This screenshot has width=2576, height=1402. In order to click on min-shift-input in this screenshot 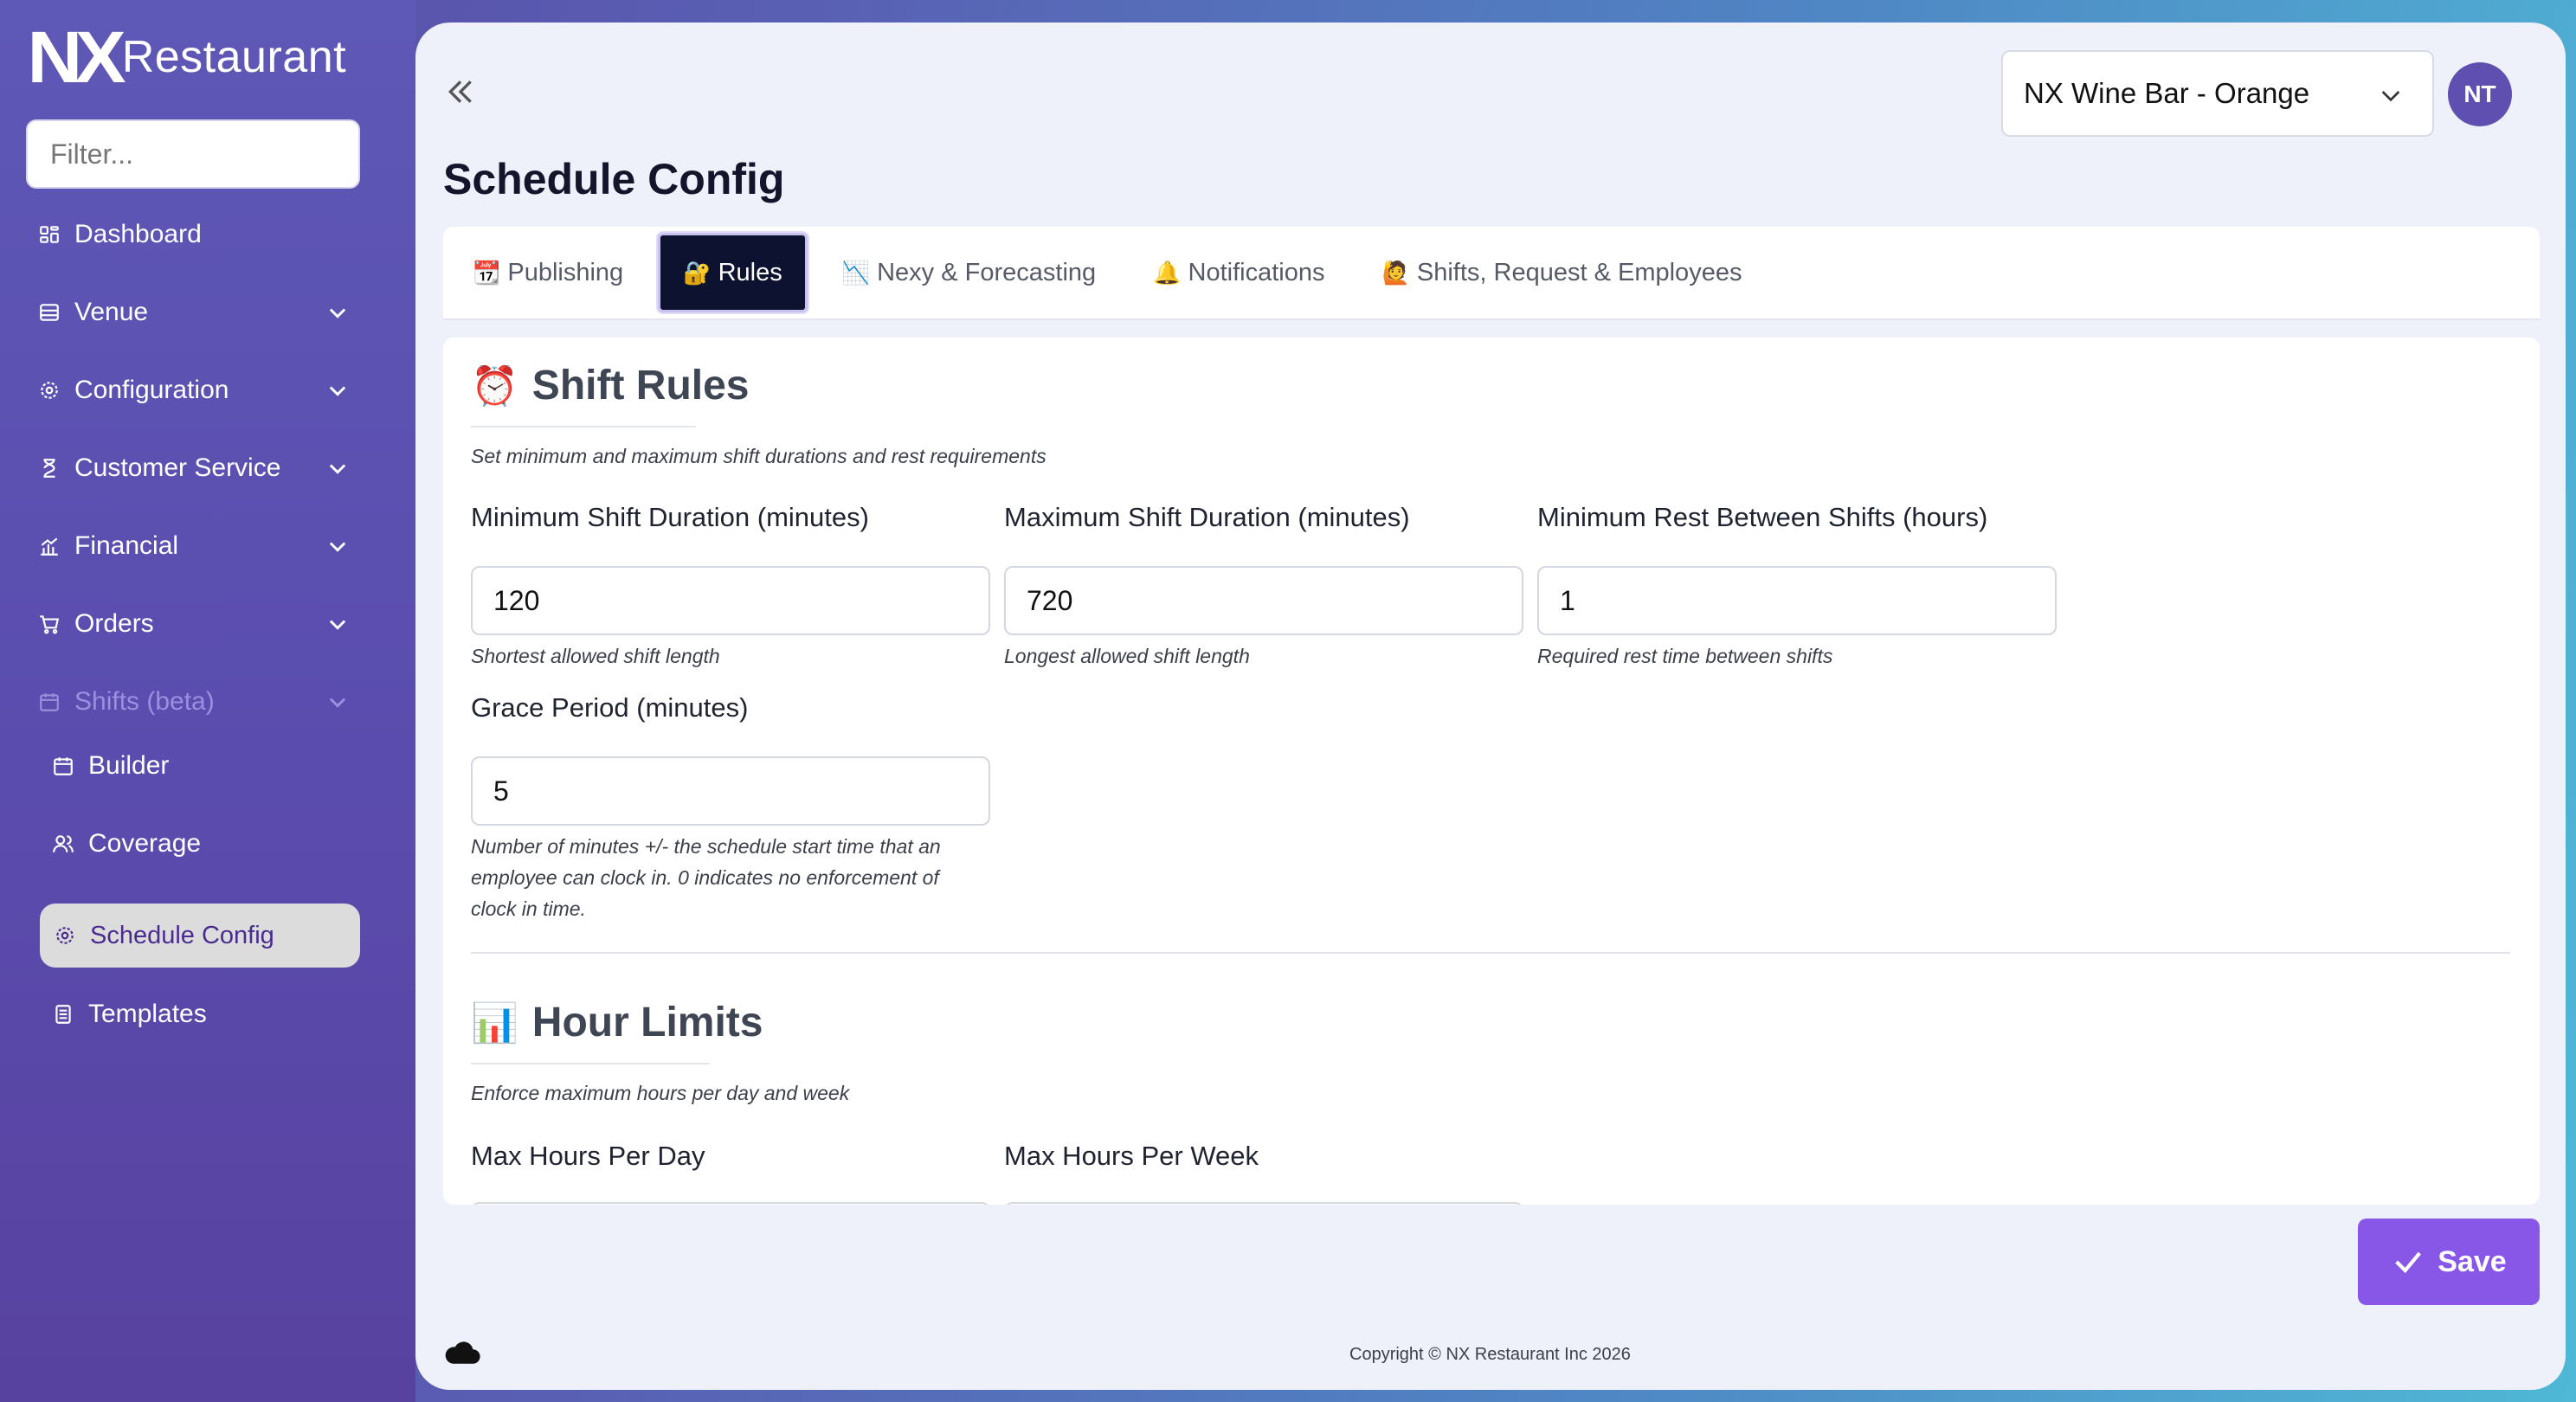, I will do `click(730, 600)`.